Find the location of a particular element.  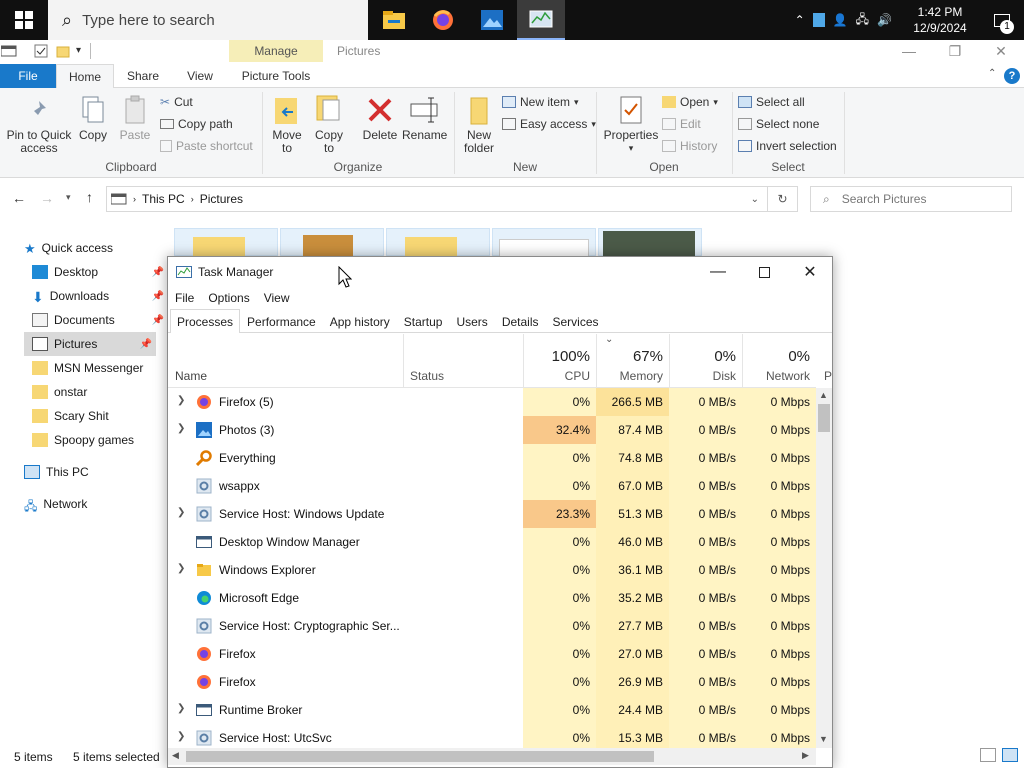

tab-app-history: App history is located at coordinates (360, 321).